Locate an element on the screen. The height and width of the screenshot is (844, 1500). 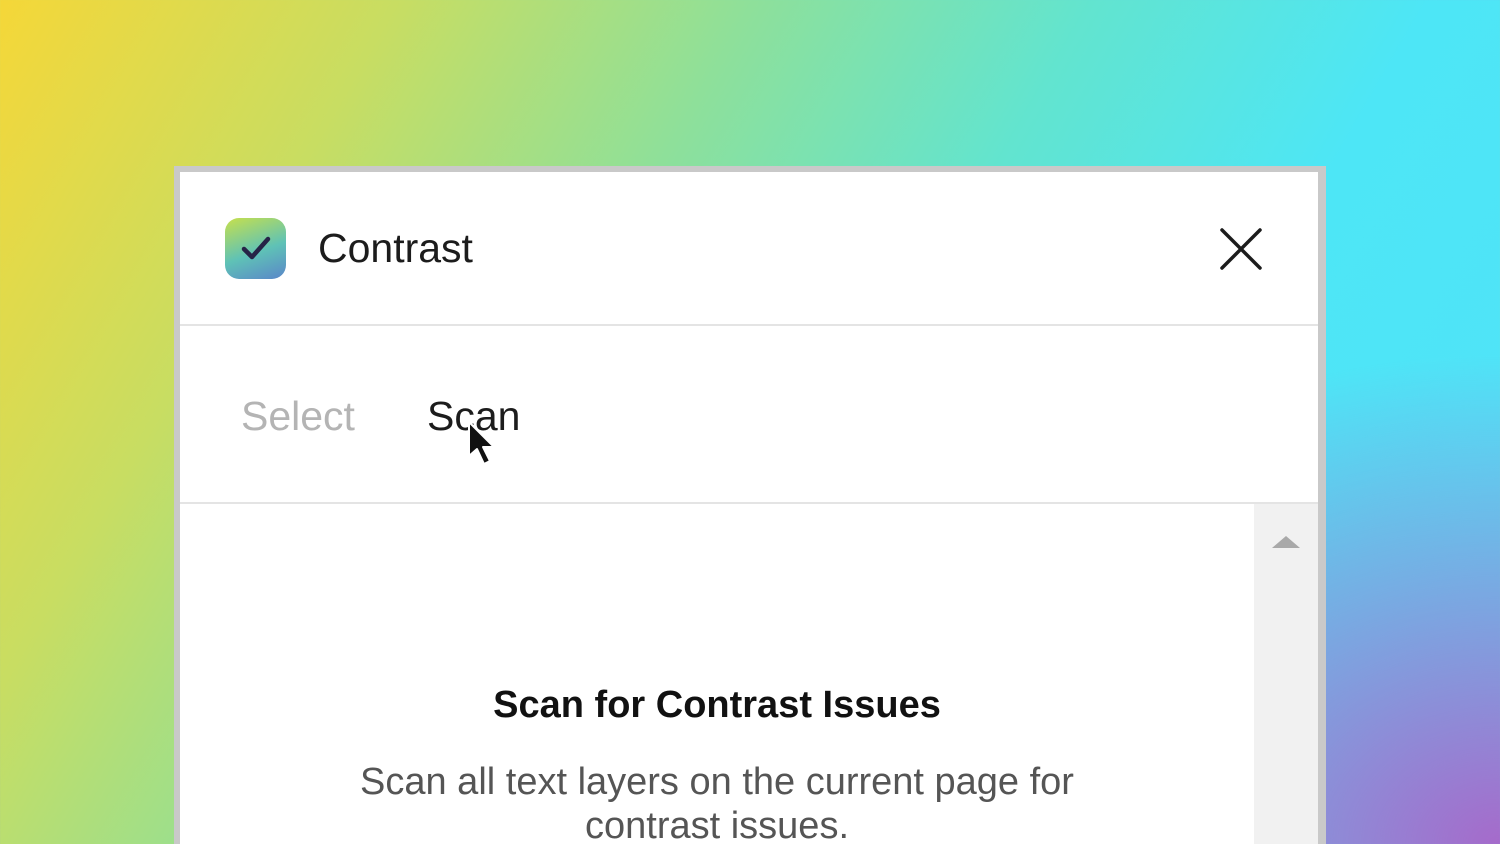
content-title: Scan for Contrast Issues is located at coordinates (717, 705).